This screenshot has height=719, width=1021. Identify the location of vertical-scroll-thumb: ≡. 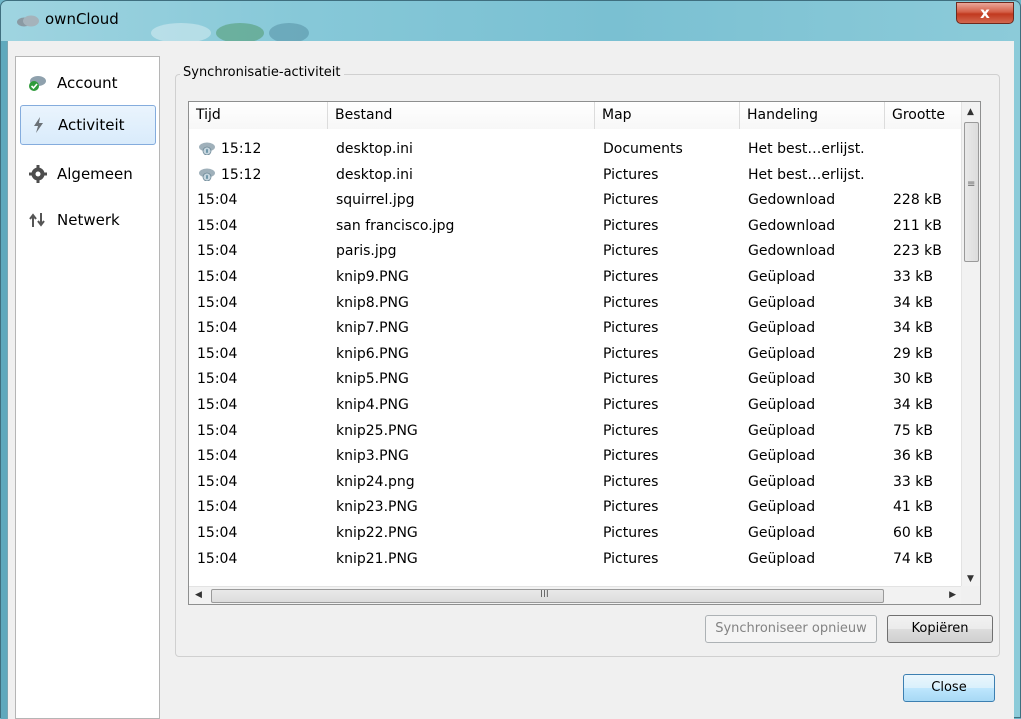
(971, 192).